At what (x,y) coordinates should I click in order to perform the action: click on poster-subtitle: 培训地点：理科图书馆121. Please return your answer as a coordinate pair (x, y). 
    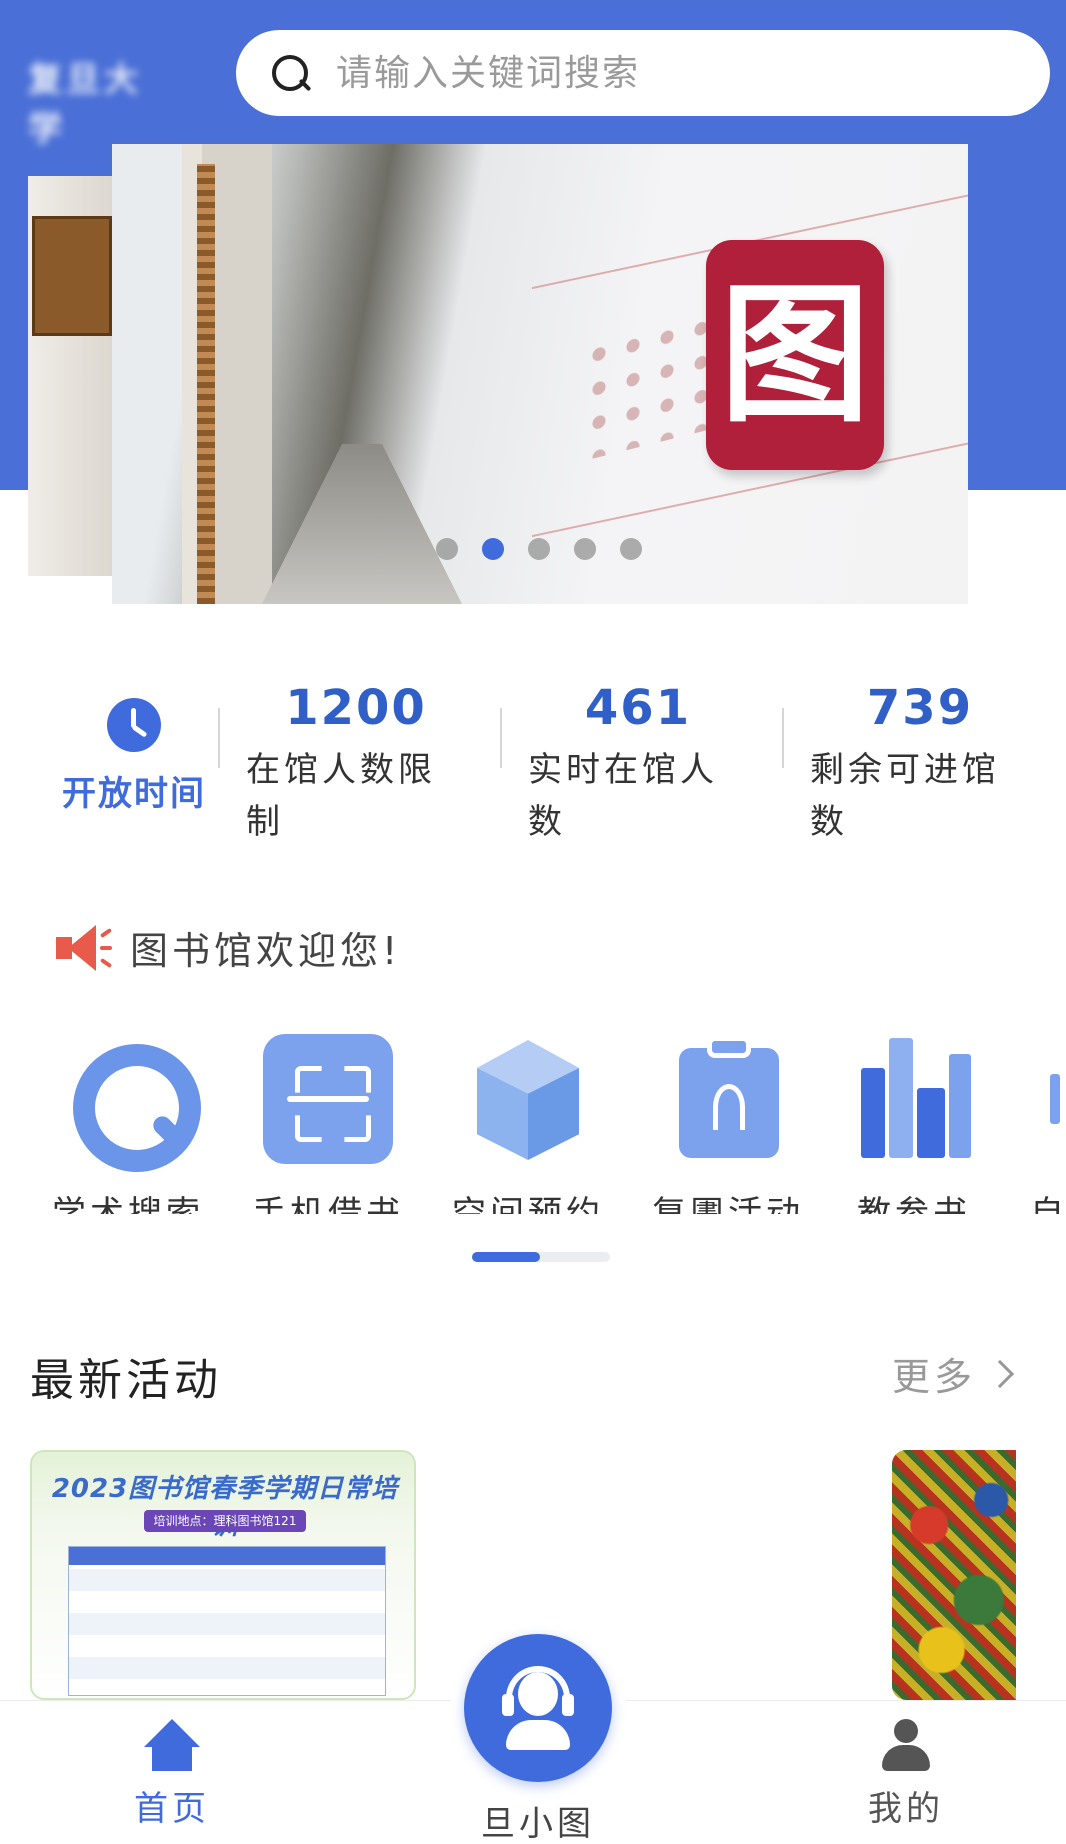
    Looking at the image, I should click on (225, 1521).